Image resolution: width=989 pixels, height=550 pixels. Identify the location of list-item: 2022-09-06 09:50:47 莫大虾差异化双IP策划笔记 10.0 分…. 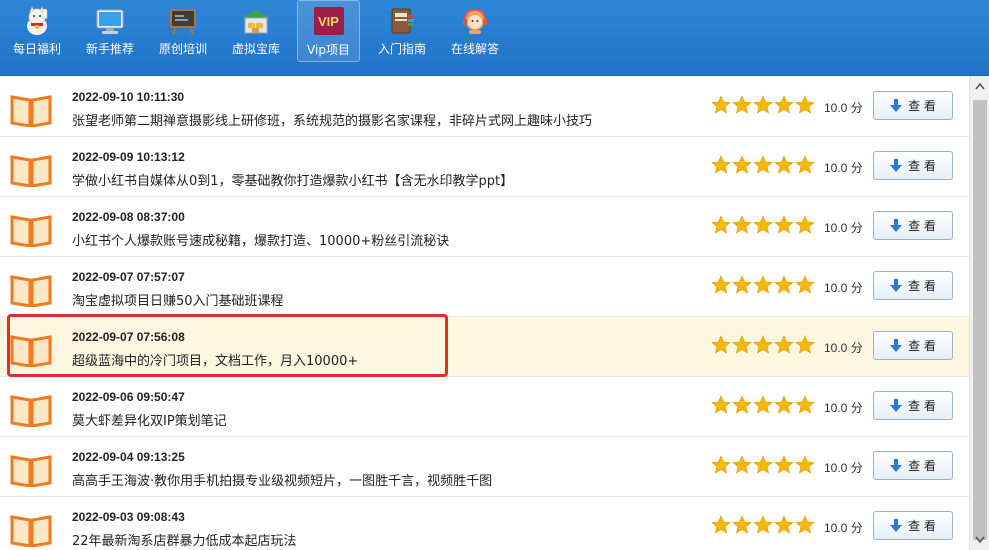
(484, 407).